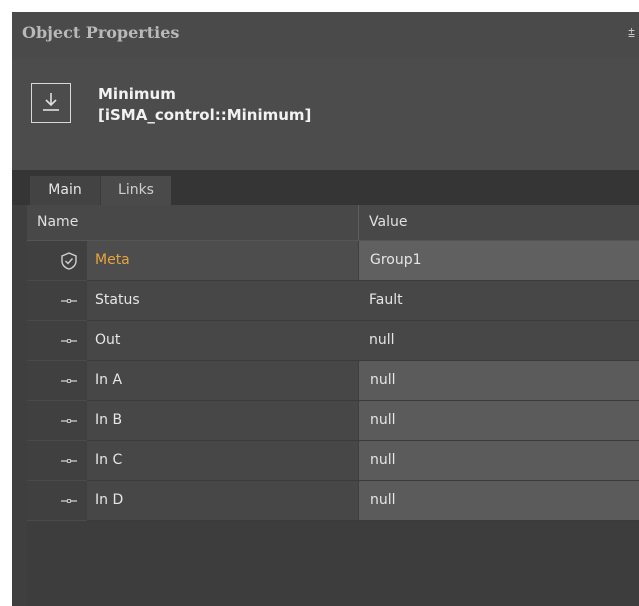 Image resolution: width=639 pixels, height=606 pixels. I want to click on property-name: In B, so click(222, 421).